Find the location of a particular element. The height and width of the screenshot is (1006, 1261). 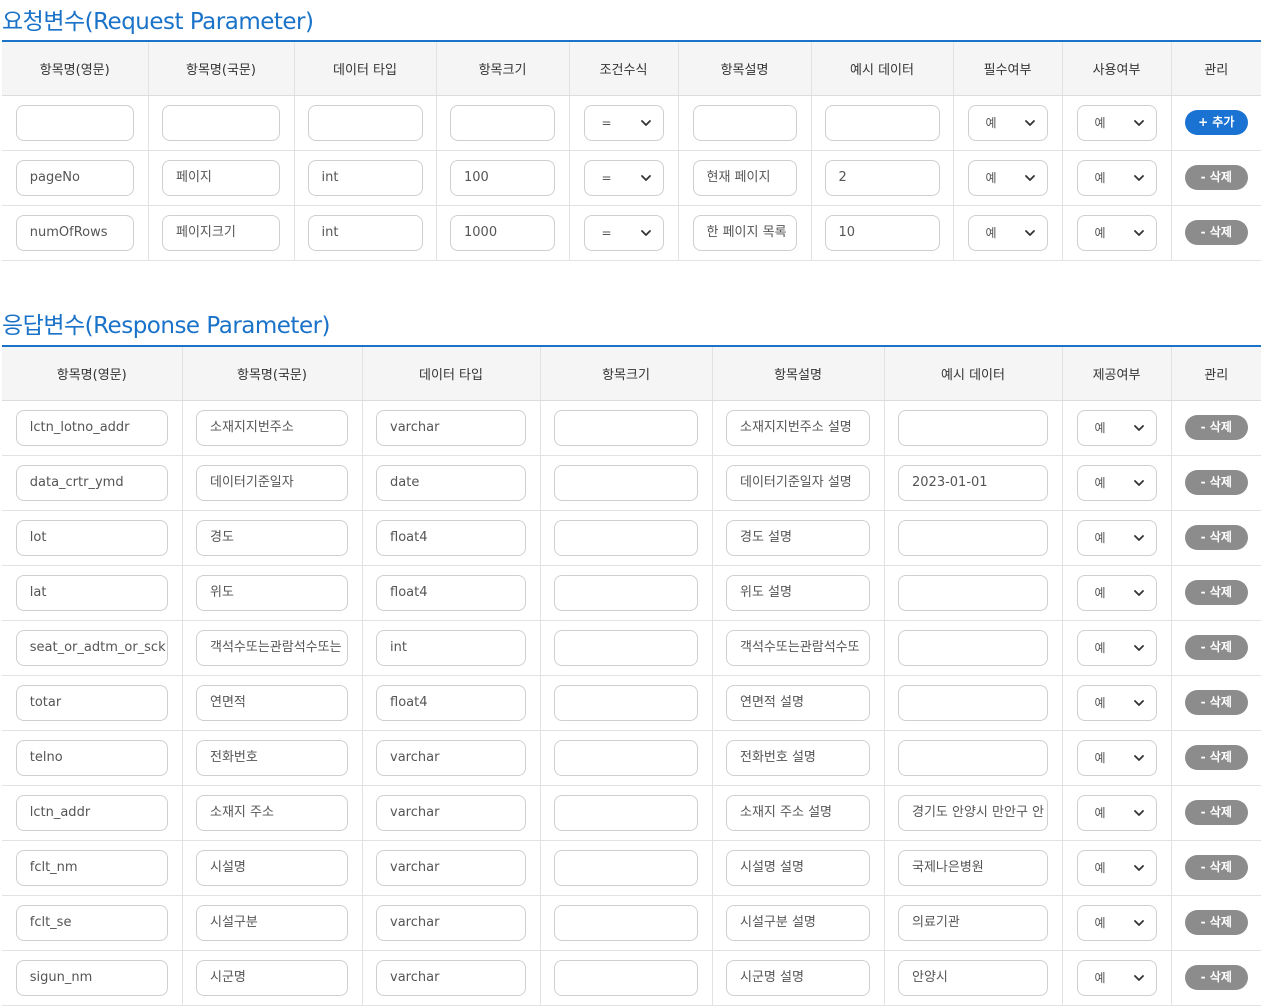

description-input: 한 페이지 목록 is located at coordinates (744, 232).